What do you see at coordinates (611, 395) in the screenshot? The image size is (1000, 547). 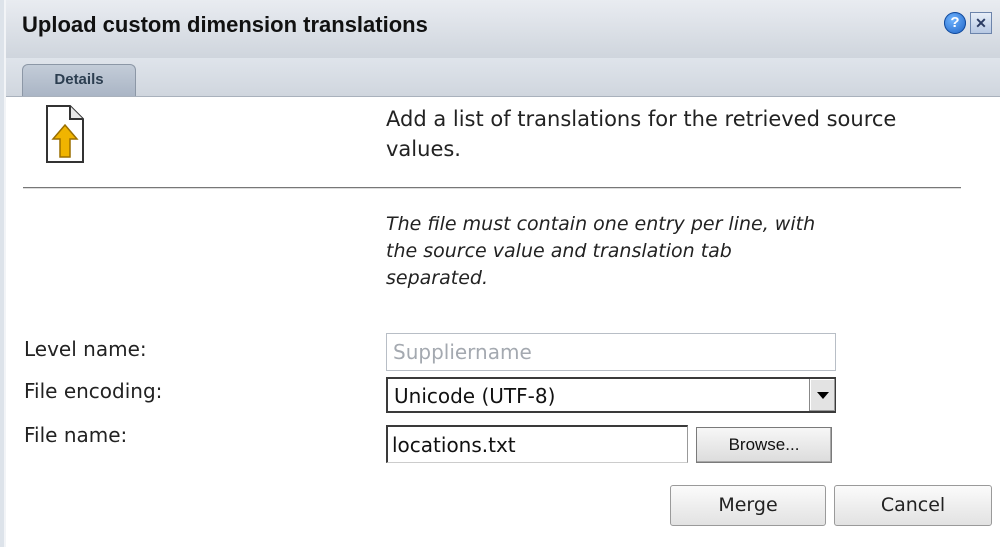 I see `file-encoding-select: Unicode (UTF-8)` at bounding box center [611, 395].